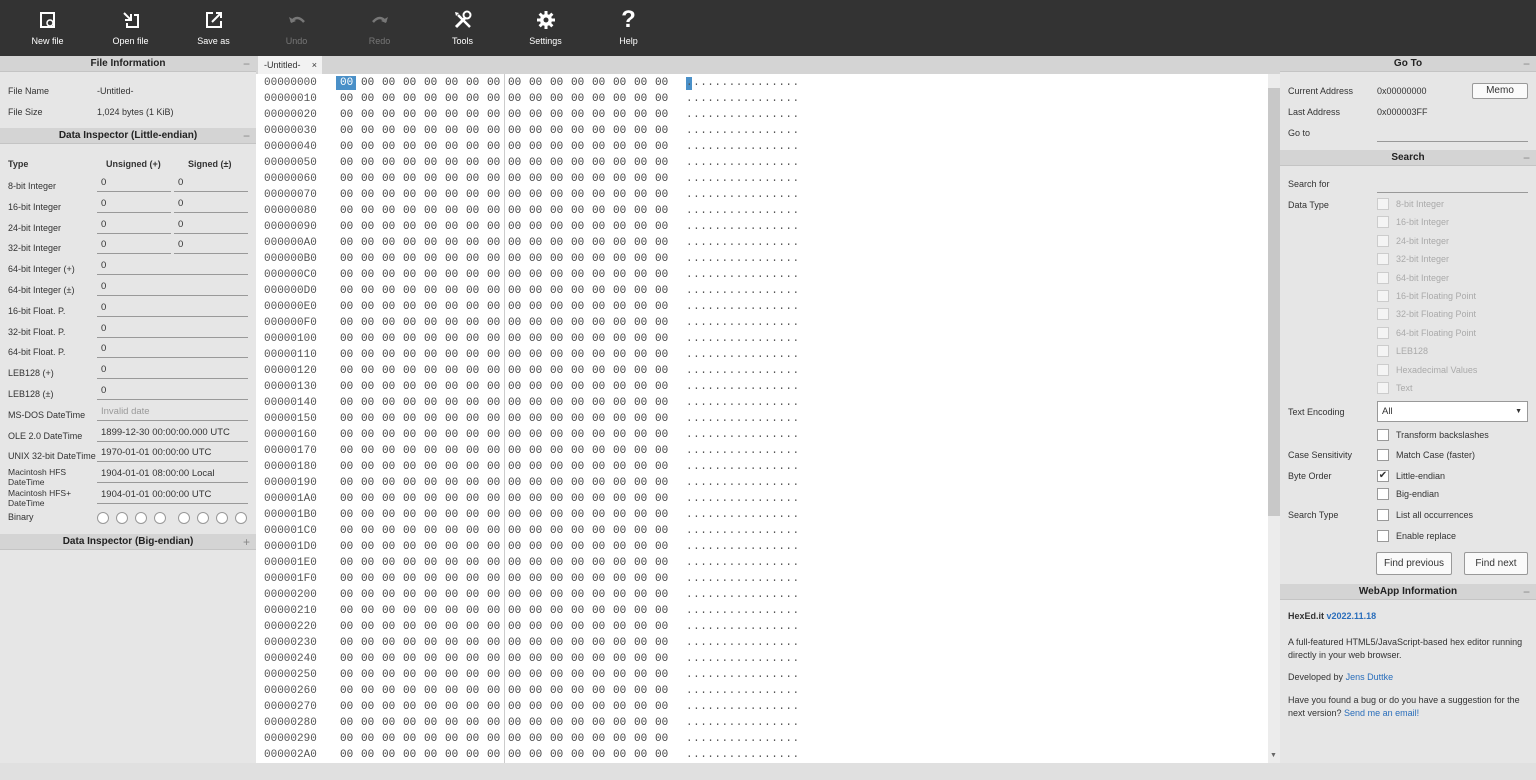 This screenshot has height=780, width=1536. What do you see at coordinates (172, 309) in the screenshot?
I see `inspector-value-field: 0` at bounding box center [172, 309].